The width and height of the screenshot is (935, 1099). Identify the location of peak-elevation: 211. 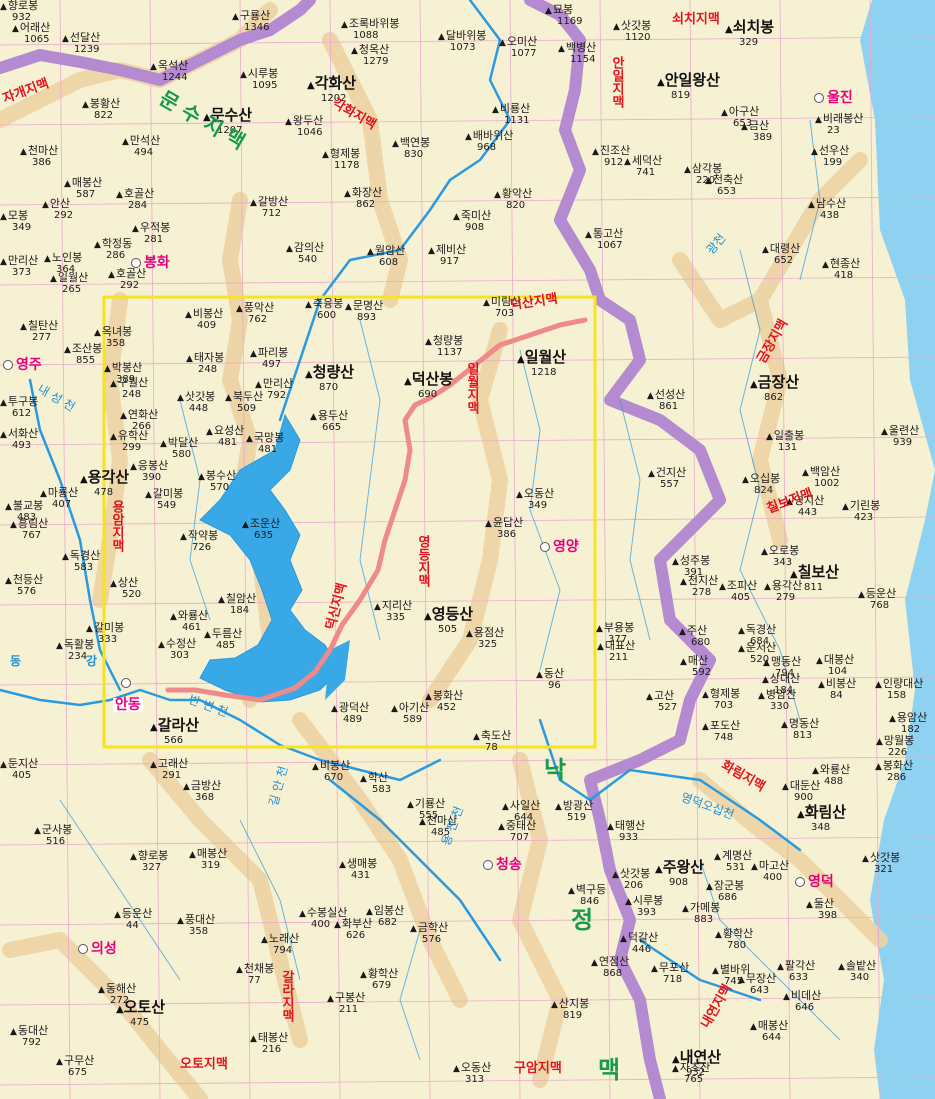
(349, 1009).